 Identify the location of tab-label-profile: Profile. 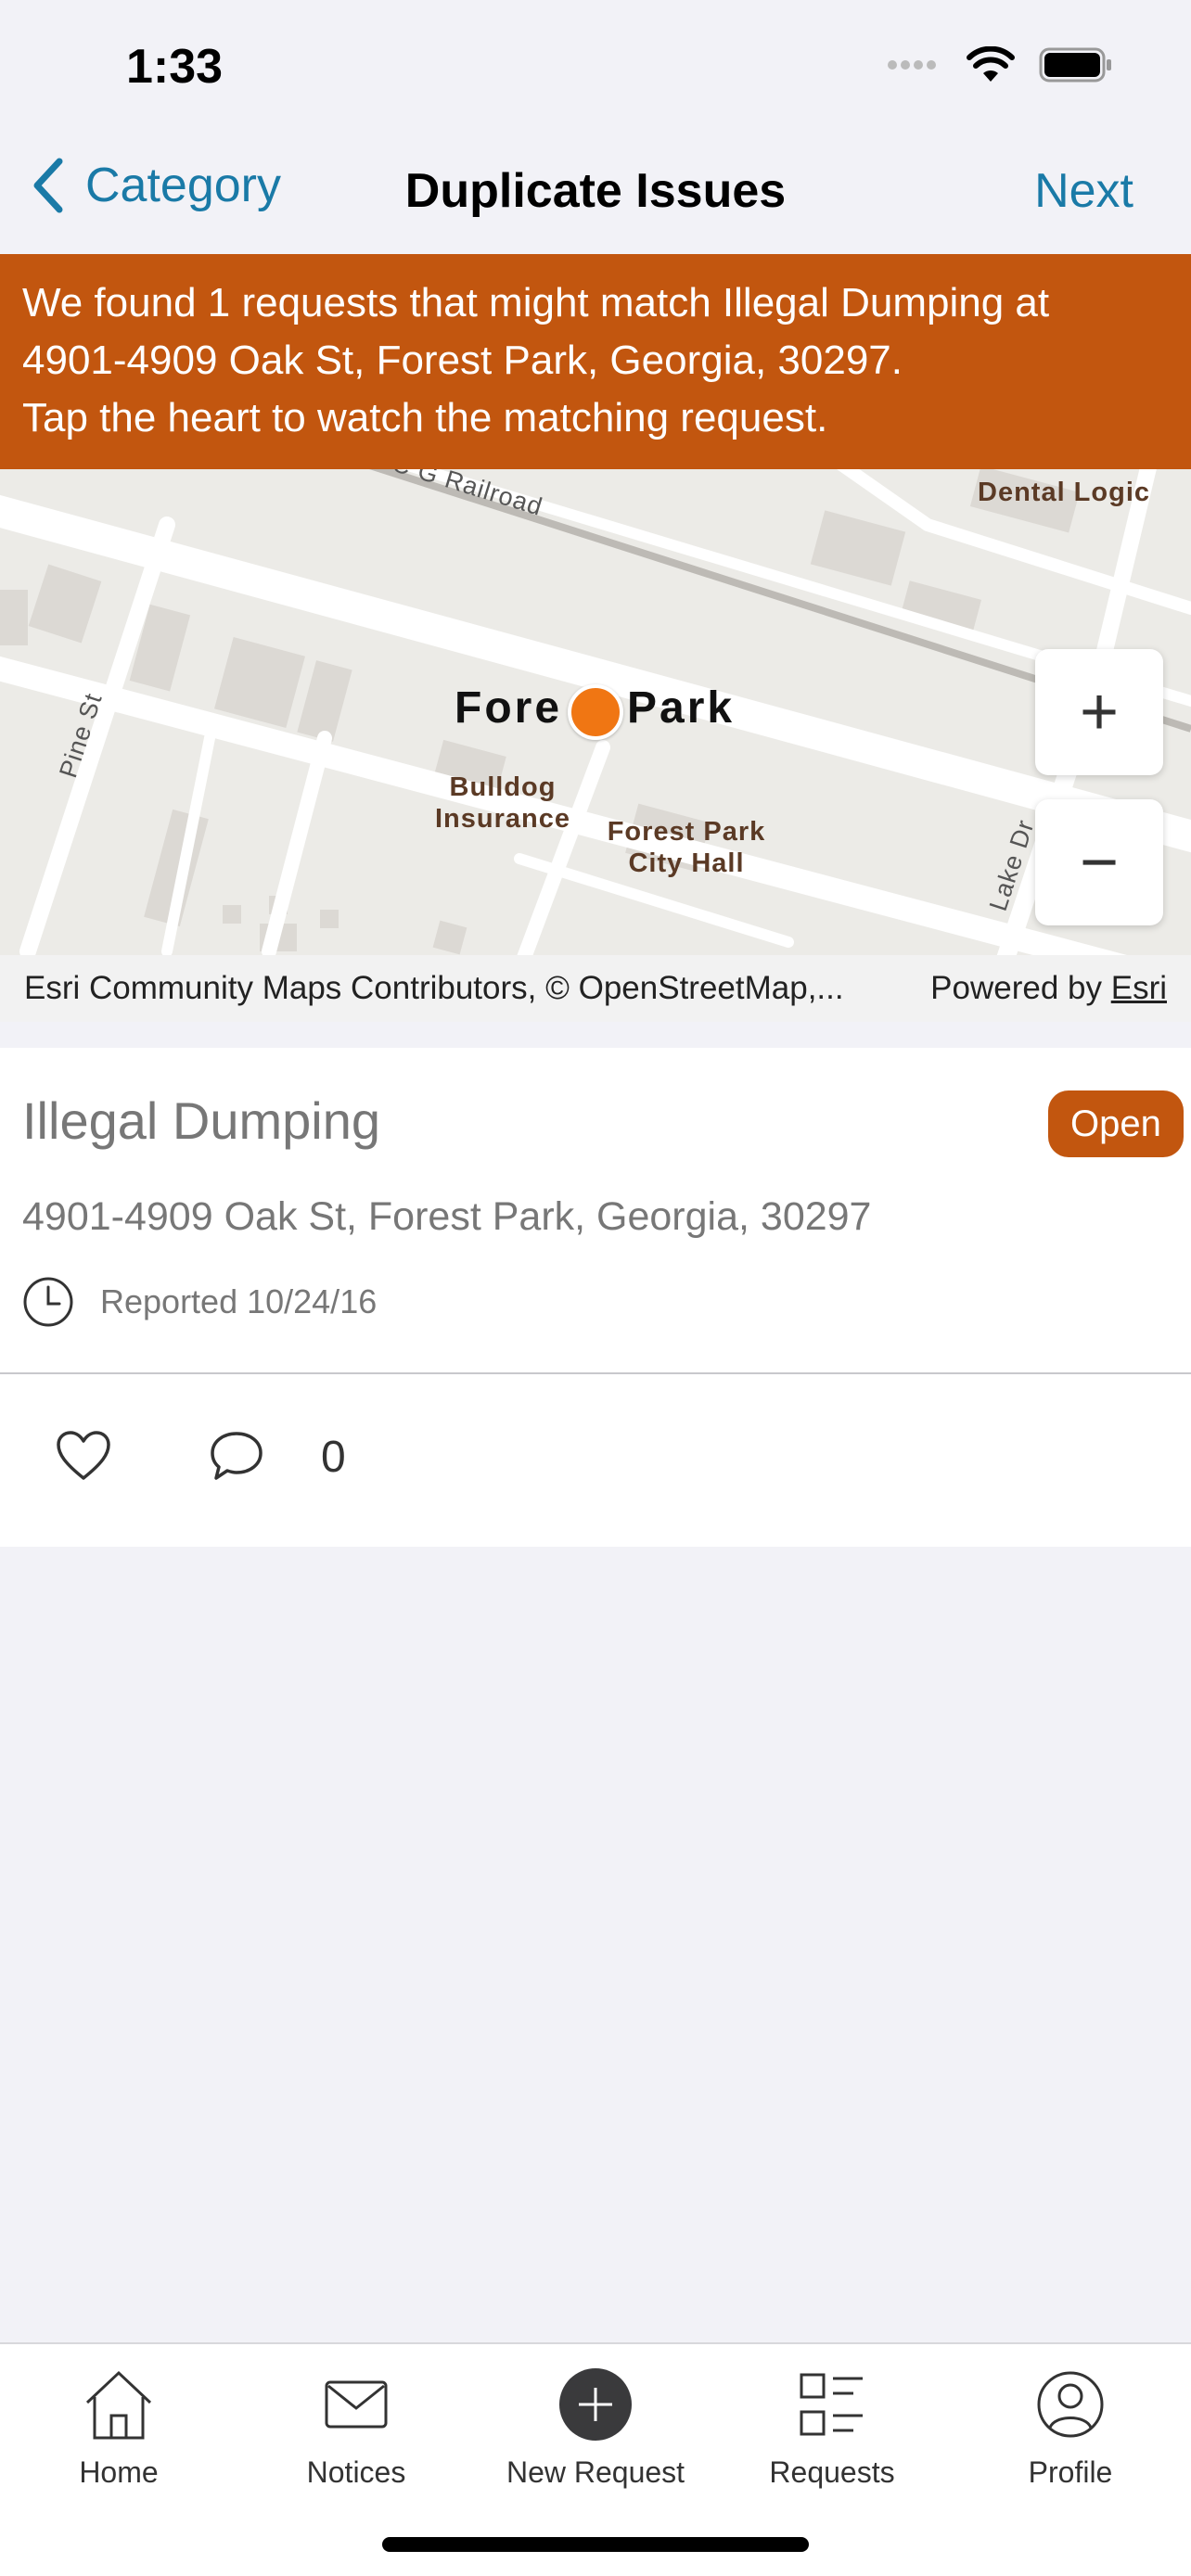
(1070, 2472).